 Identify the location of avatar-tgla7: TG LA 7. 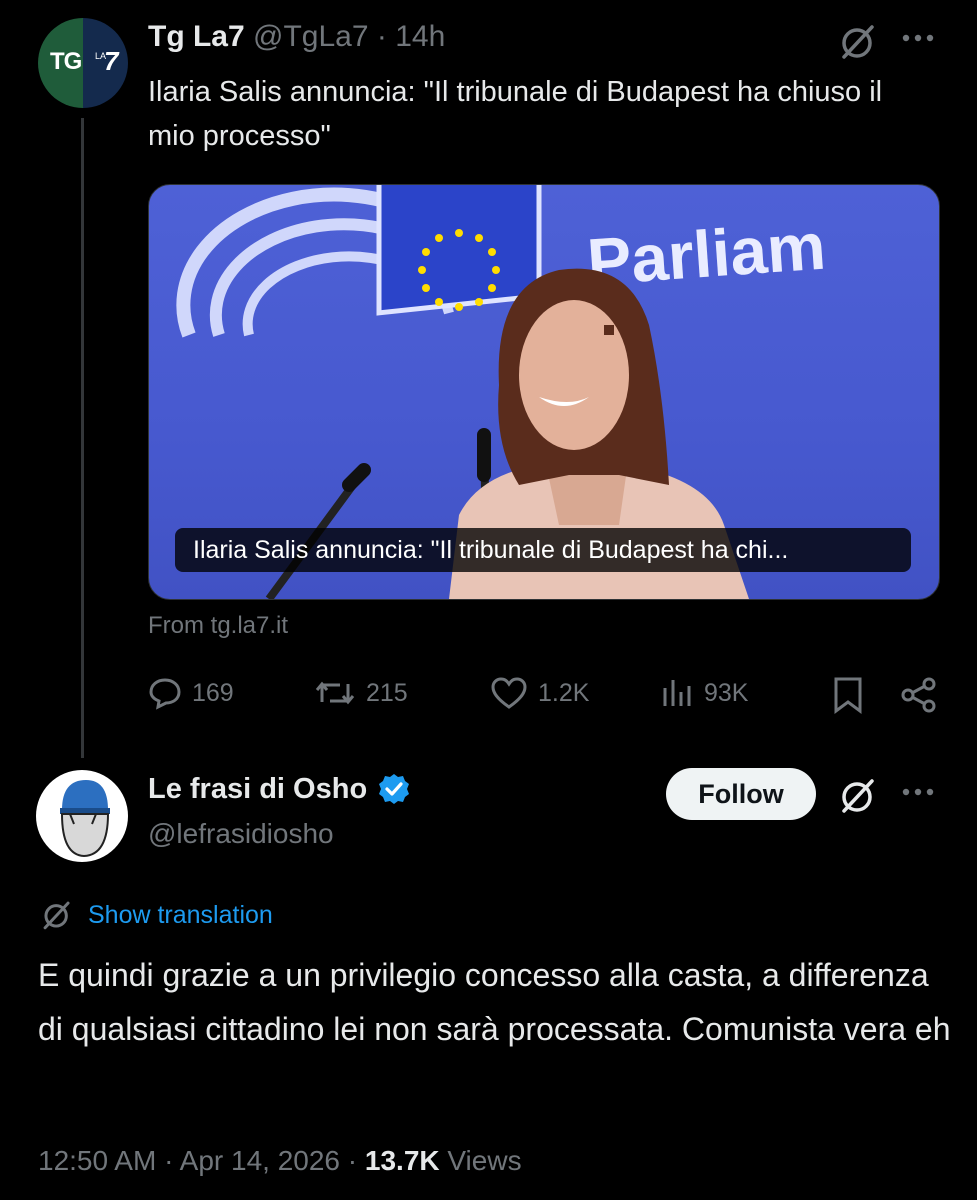
(83, 63).